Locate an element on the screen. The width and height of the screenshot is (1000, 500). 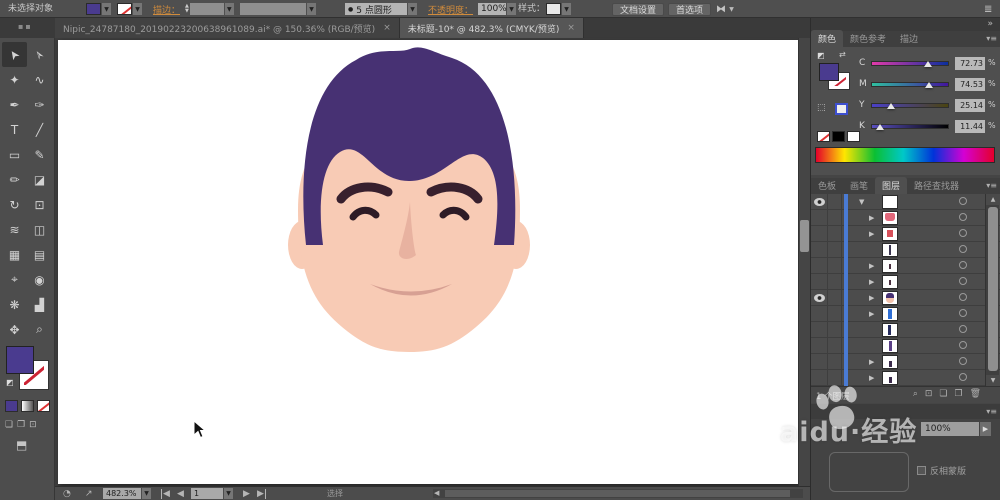
delete-layer-icon: 🗑 is located at coordinates (975, 394).